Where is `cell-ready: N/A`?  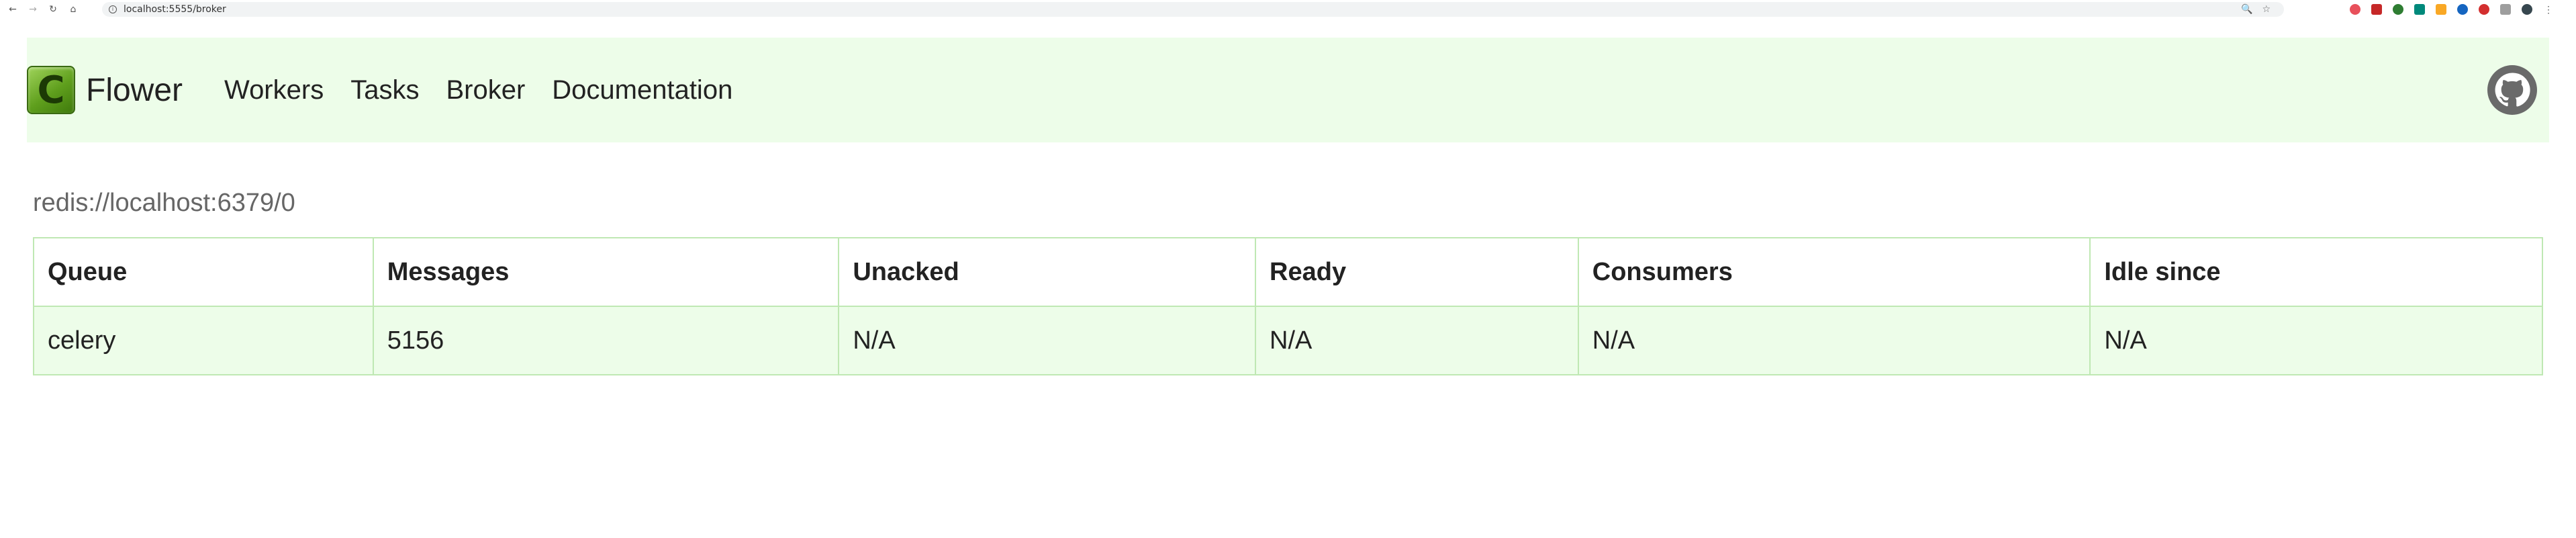 cell-ready: N/A is located at coordinates (1417, 340).